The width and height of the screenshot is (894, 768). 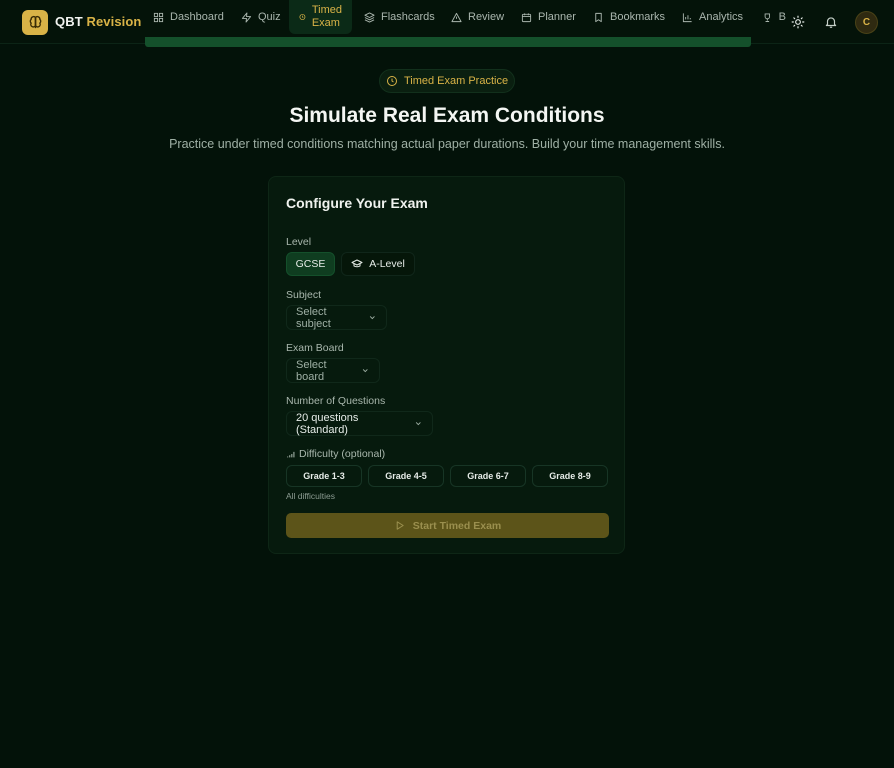 What do you see at coordinates (269, 17) in the screenshot?
I see `nav-item-label: Quiz` at bounding box center [269, 17].